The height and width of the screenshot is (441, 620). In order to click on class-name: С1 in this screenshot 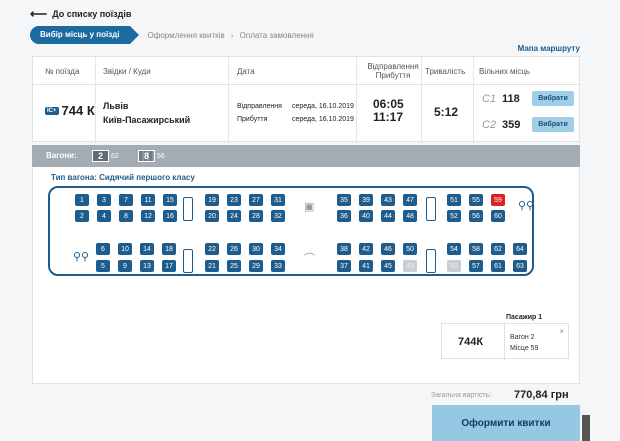, I will do `click(489, 98)`.